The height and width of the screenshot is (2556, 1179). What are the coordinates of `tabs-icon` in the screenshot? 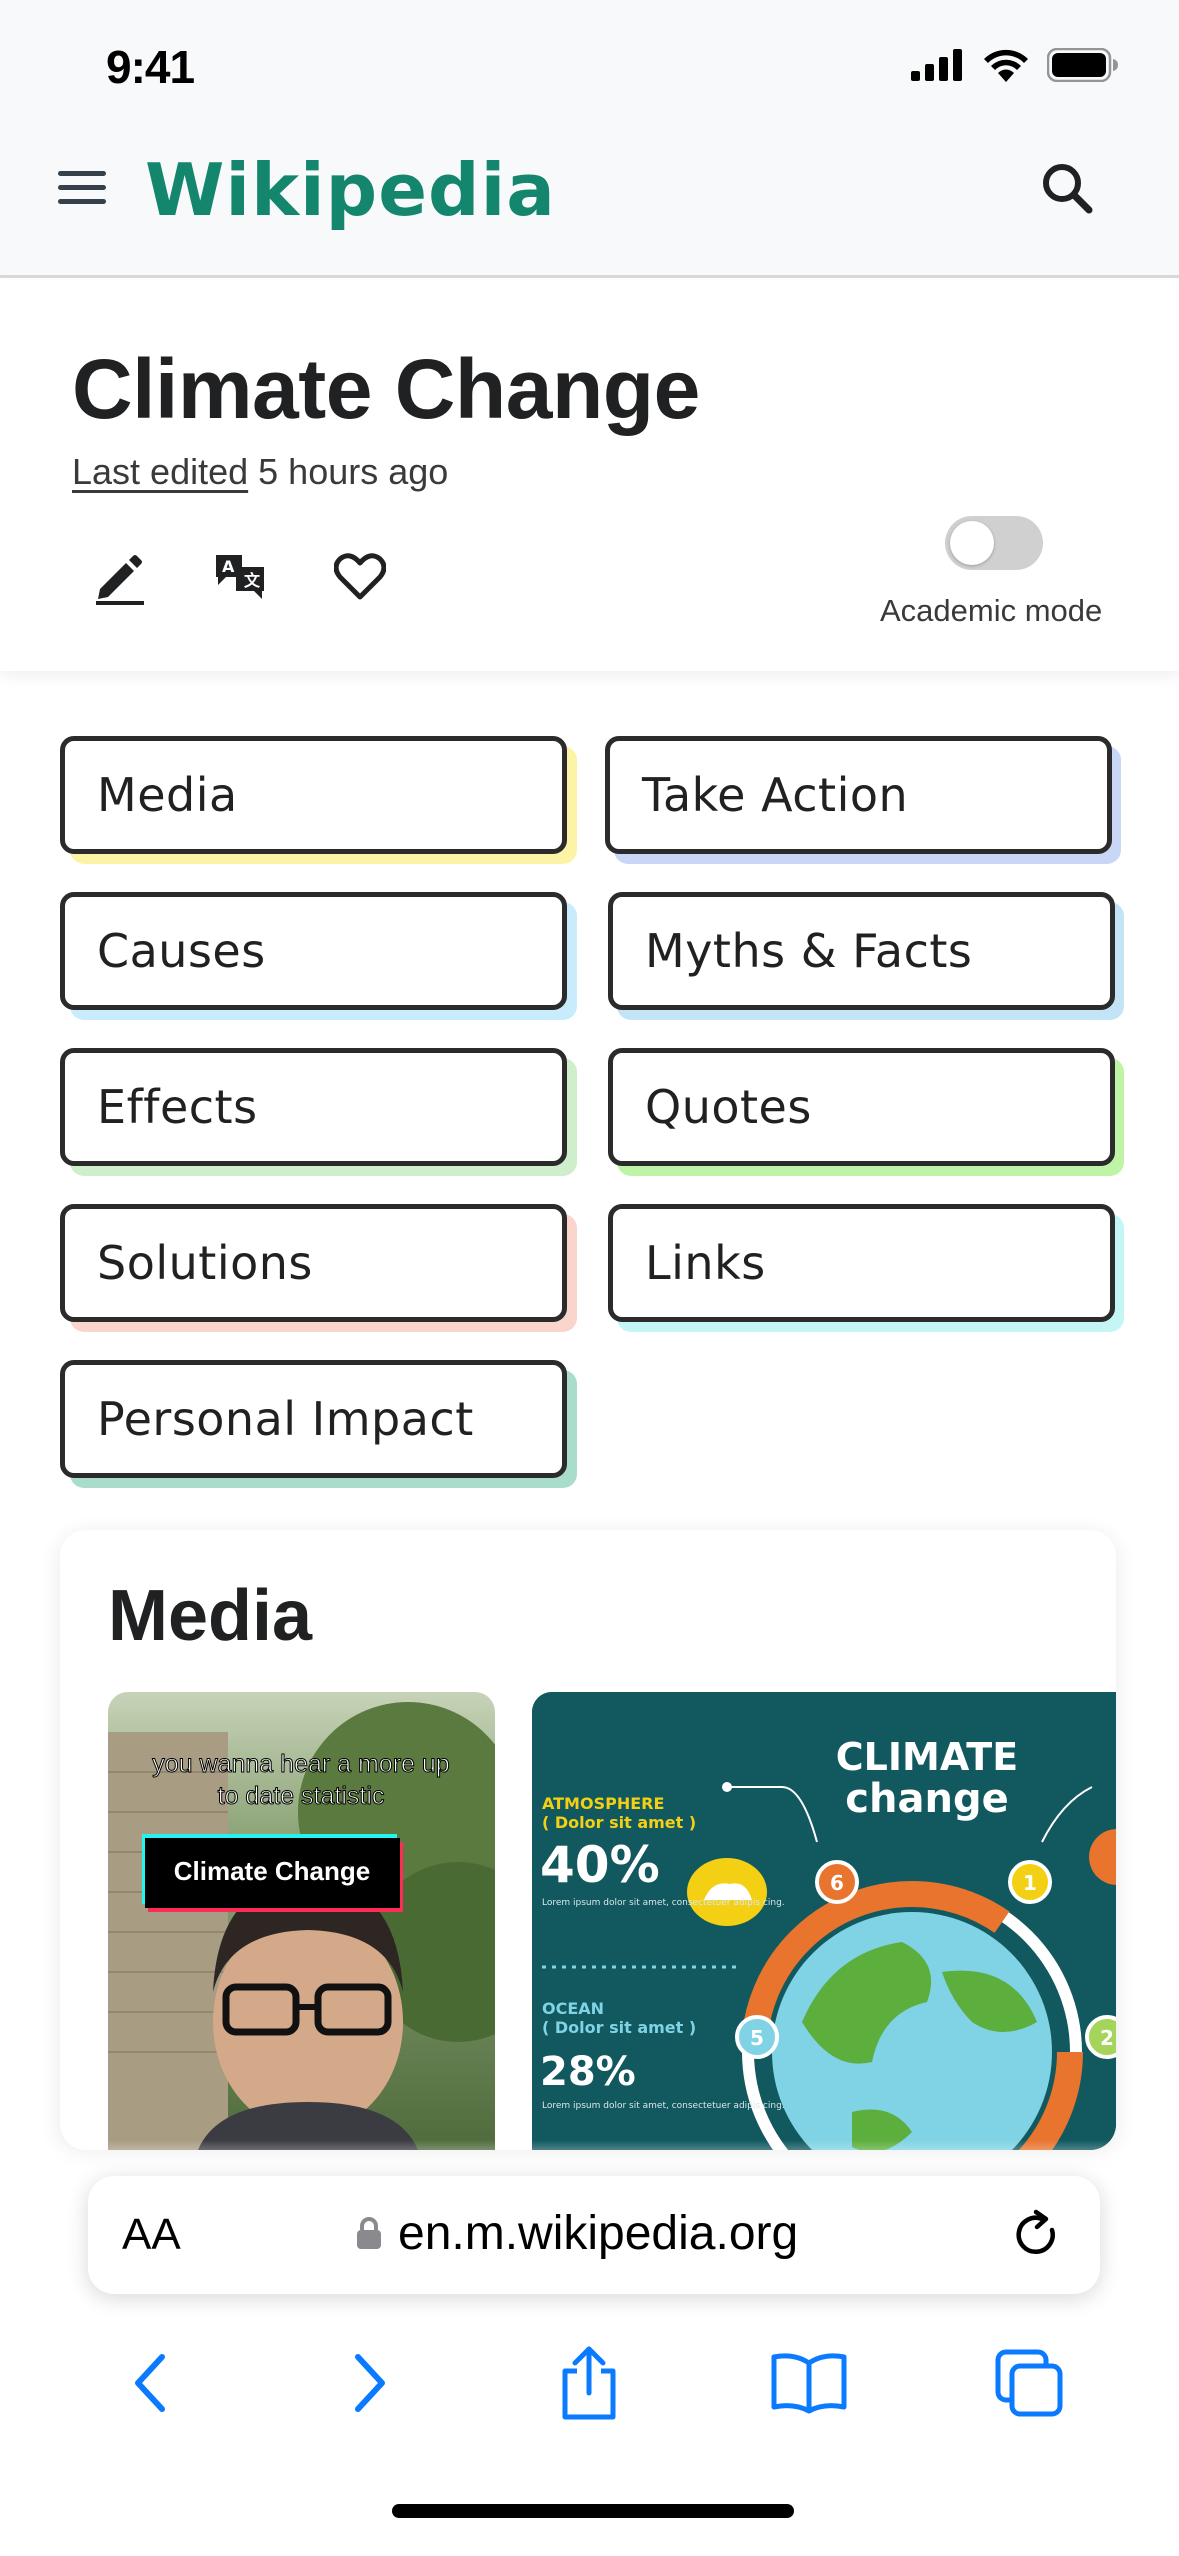 It's located at (1029, 2383).